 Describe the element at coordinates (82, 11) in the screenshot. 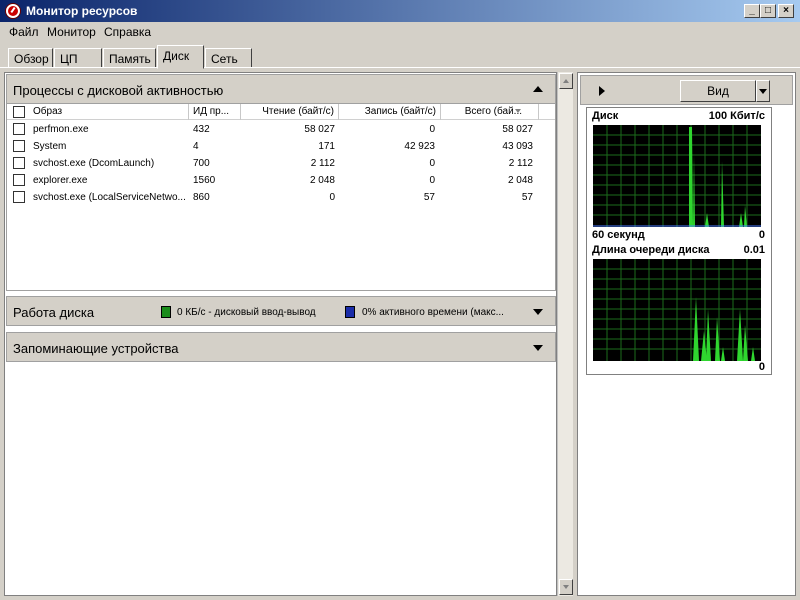

I see `window-title: Монитор ресурсов` at that location.